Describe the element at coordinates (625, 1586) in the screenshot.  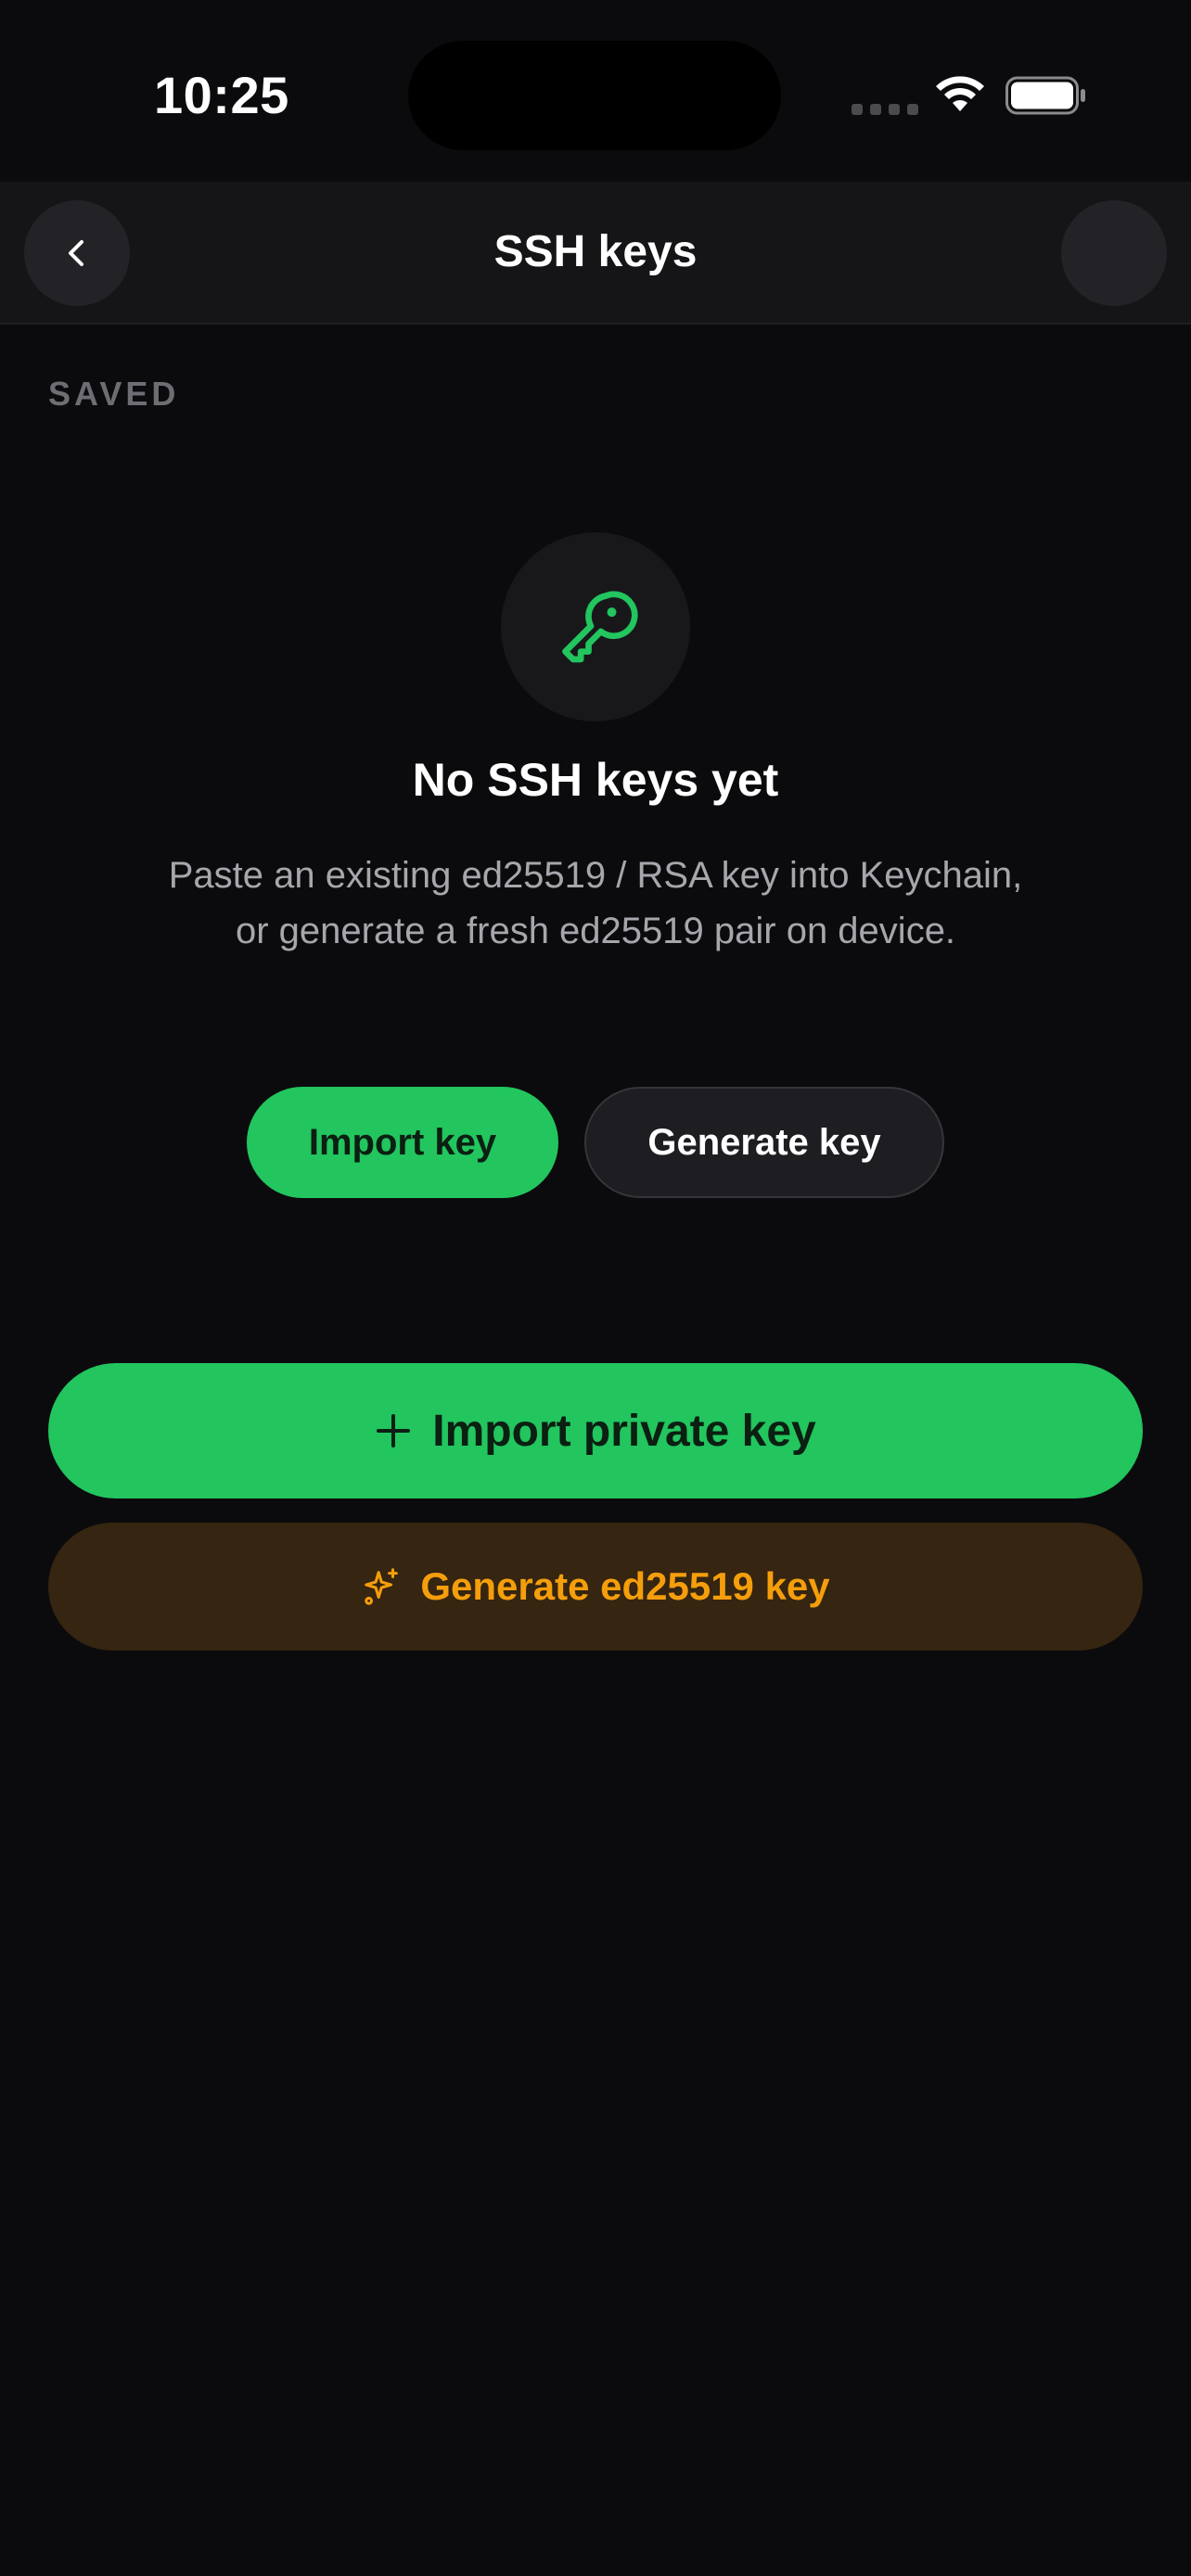
I see `generate-ed25519-key-label: Generate ed25519 key` at that location.